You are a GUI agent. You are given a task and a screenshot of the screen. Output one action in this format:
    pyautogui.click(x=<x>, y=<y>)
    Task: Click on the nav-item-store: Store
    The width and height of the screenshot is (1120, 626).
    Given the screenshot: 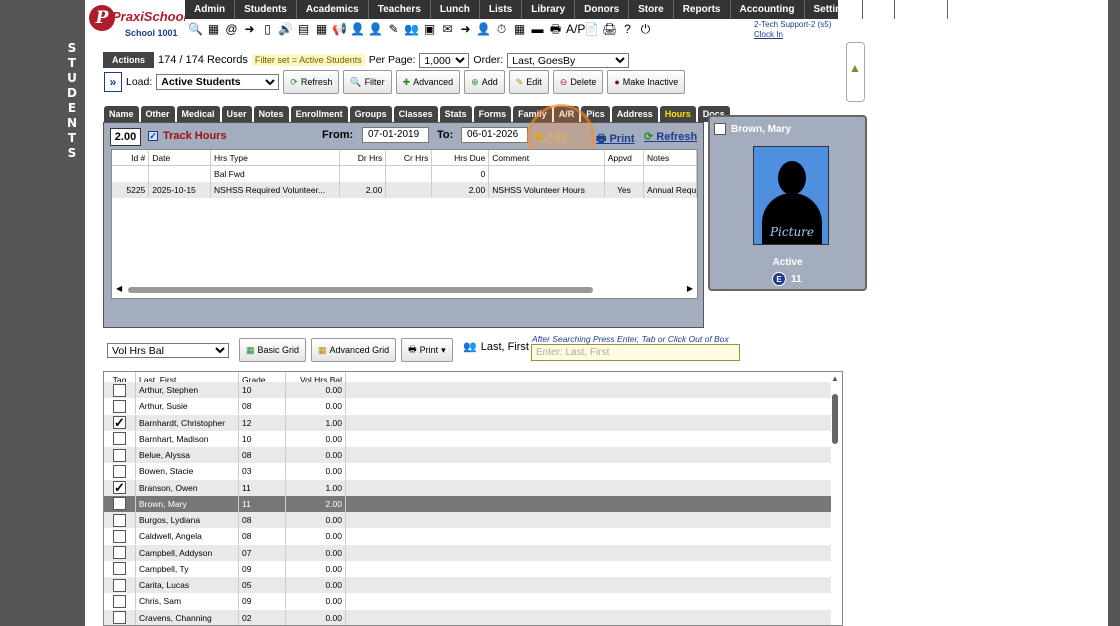 What is the action you would take?
    pyautogui.click(x=651, y=9)
    